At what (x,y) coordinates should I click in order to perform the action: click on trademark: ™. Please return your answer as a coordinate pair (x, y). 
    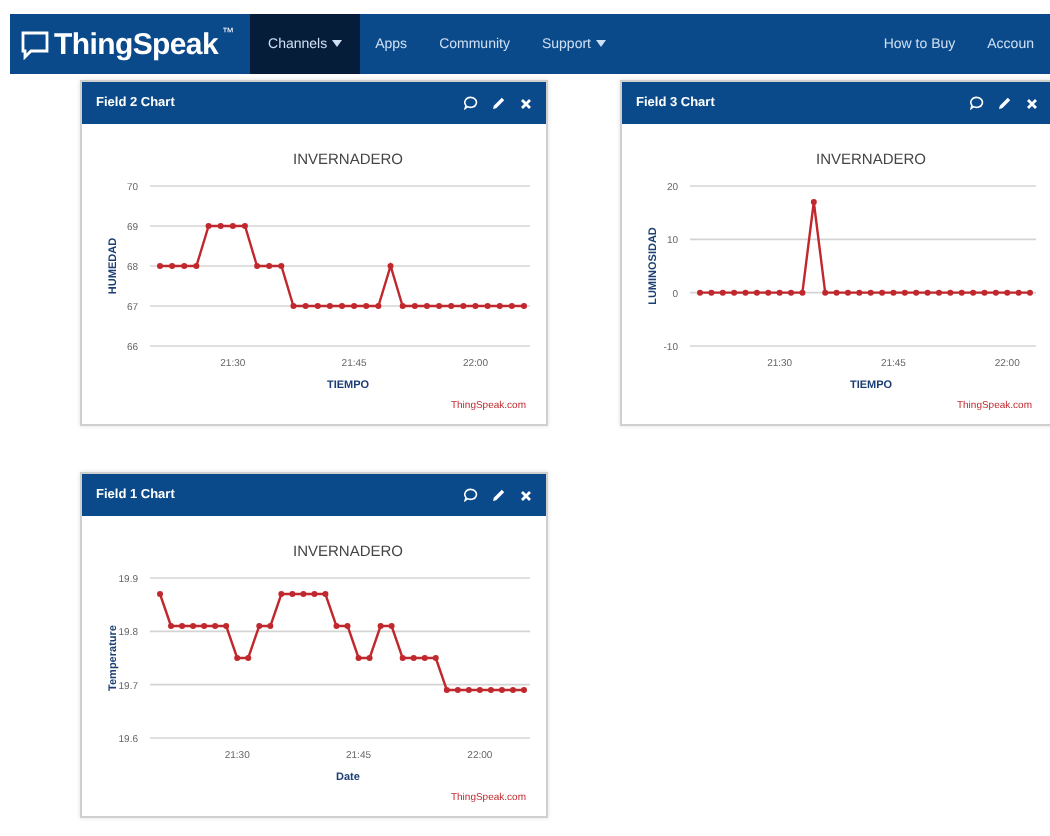
    Looking at the image, I should click on (228, 34).